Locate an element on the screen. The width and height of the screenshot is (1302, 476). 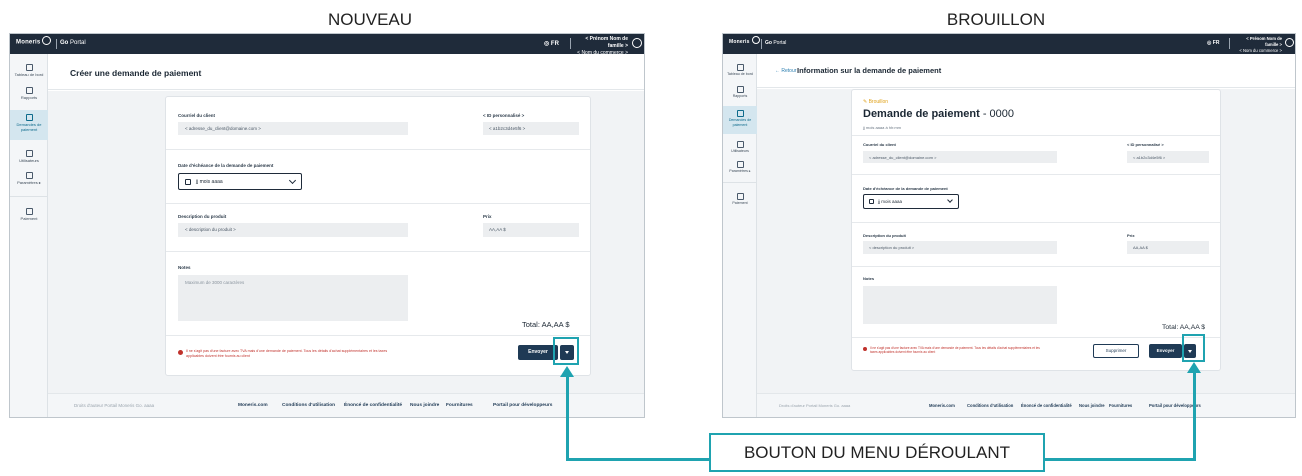
product-description-label: Description du produit is located at coordinates (202, 216).